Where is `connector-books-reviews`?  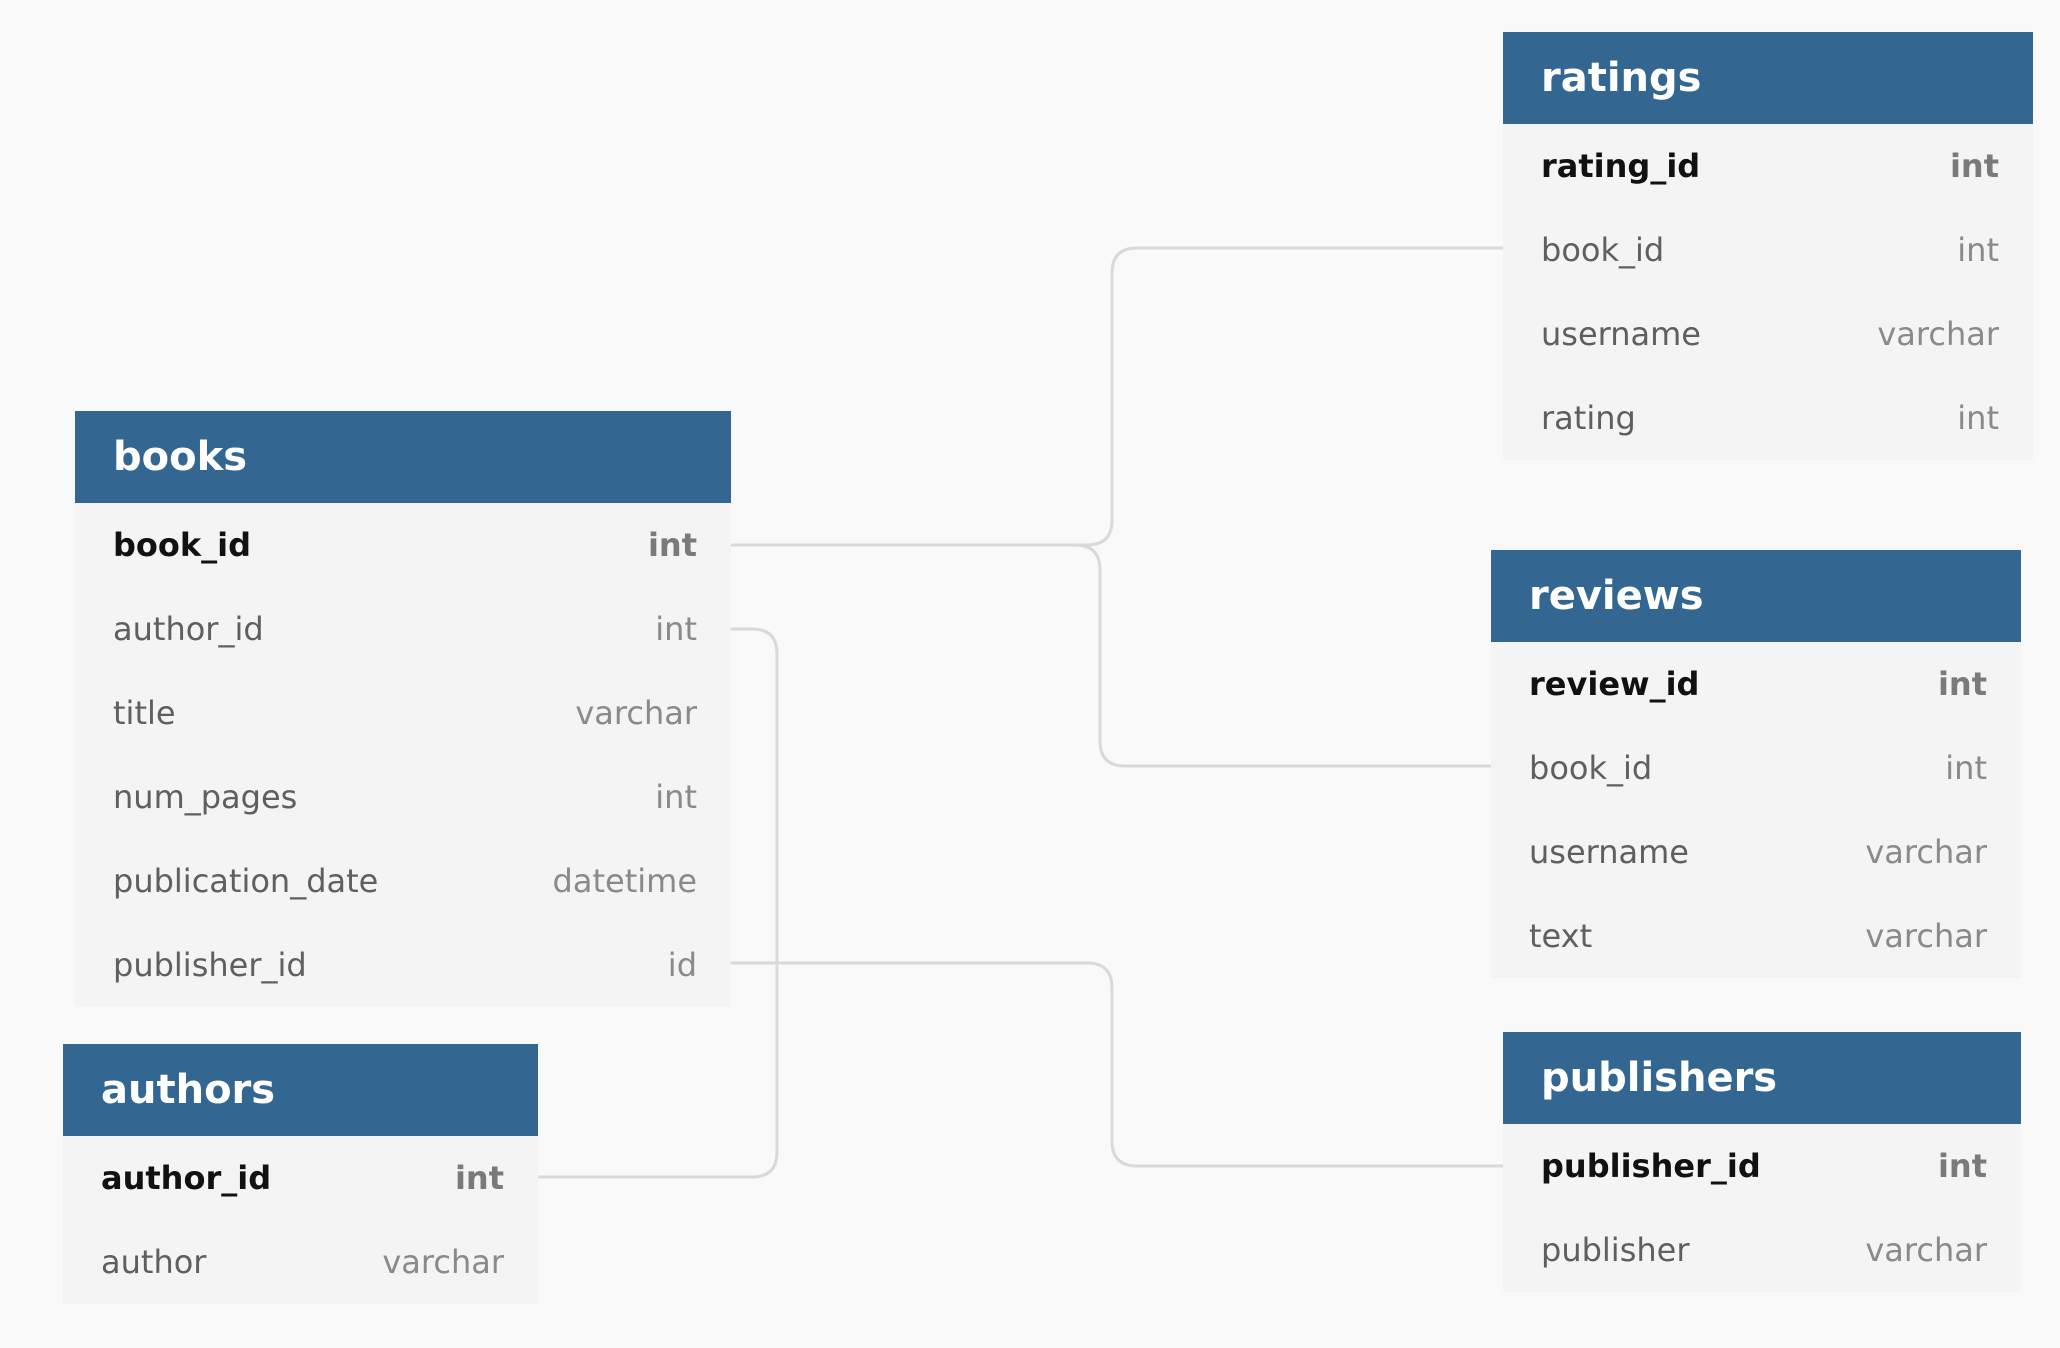
connector-books-reviews is located at coordinates (1111, 655).